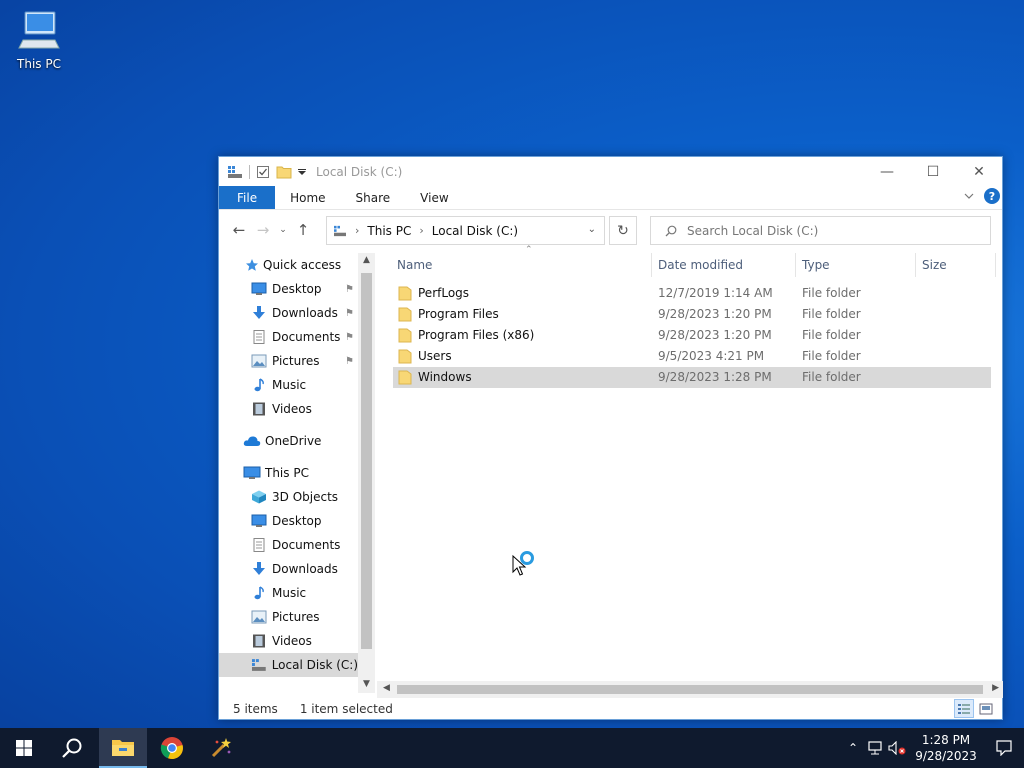 The height and width of the screenshot is (768, 1024). Describe the element at coordinates (969, 196) in the screenshot. I see `expand-ribbon-chevron-icon` at that location.